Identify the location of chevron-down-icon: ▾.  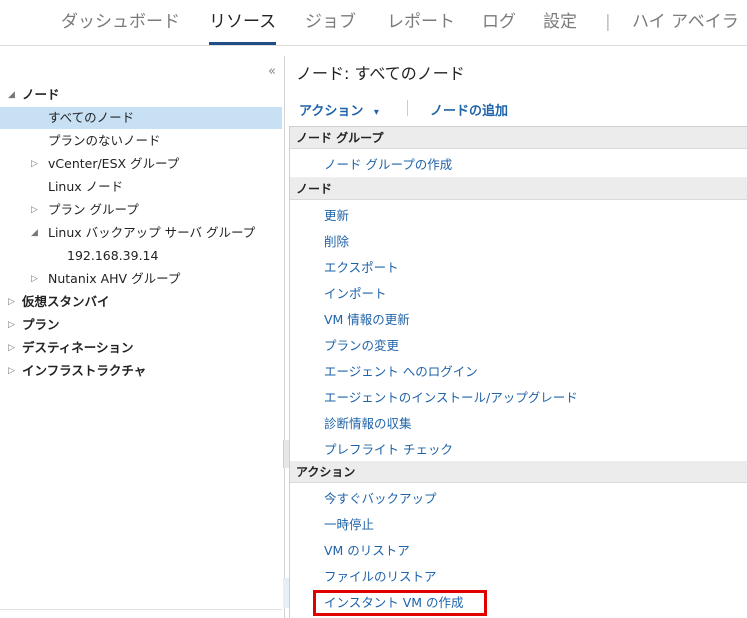
(376, 112).